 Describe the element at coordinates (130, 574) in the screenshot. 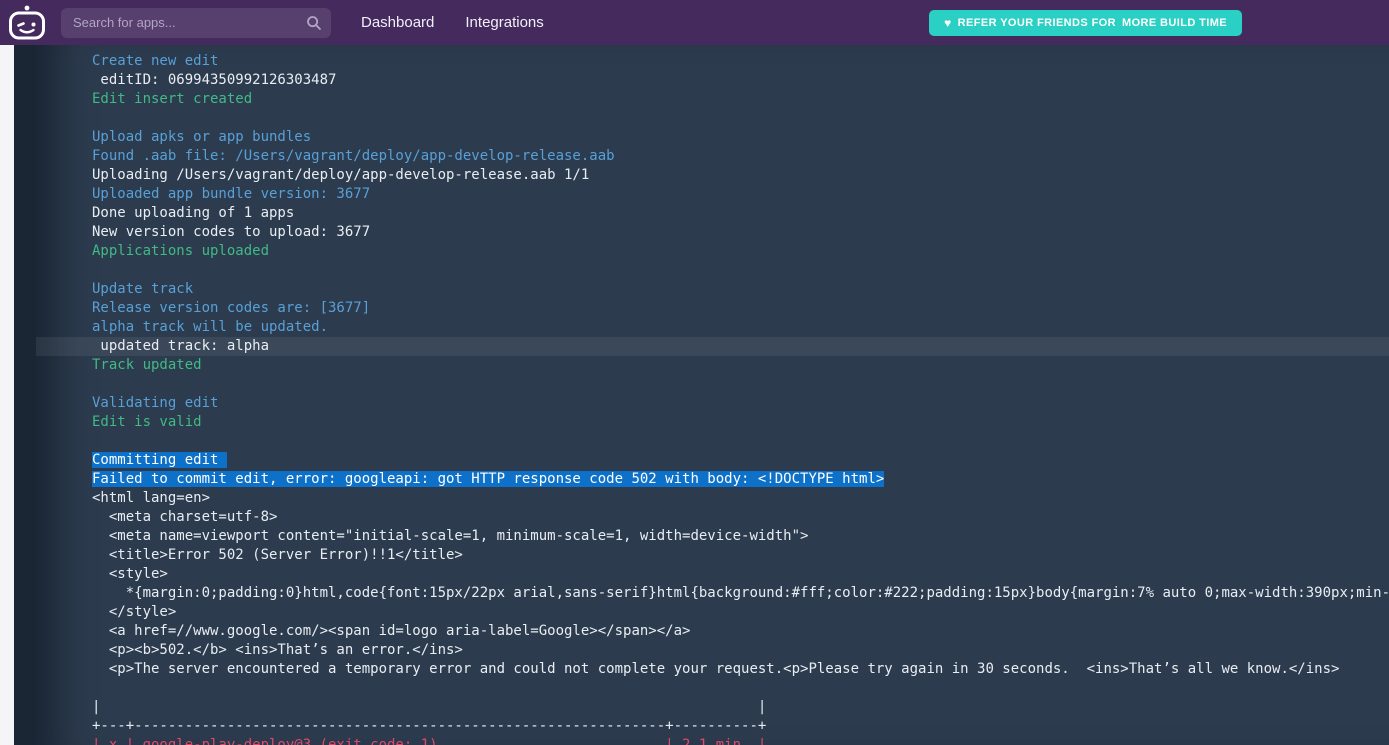

I see `log-line: <style>` at that location.